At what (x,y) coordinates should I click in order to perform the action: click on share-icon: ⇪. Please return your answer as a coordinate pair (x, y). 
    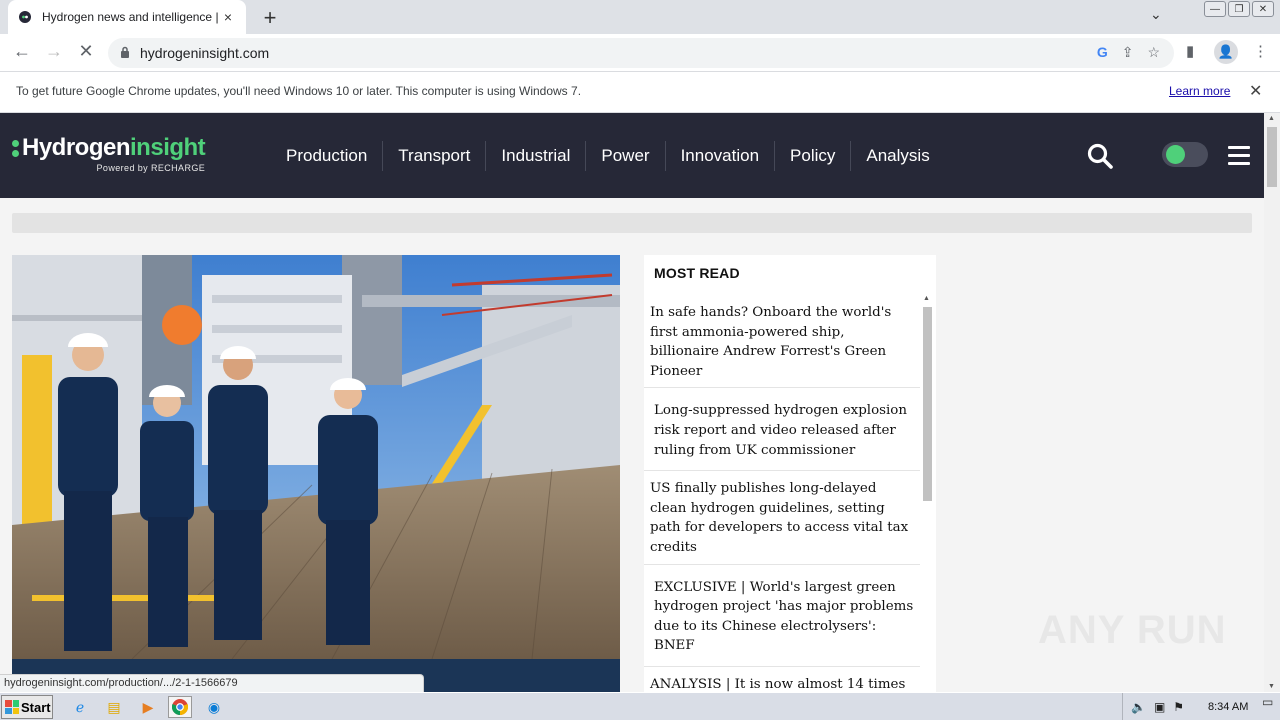
    Looking at the image, I should click on (1128, 52).